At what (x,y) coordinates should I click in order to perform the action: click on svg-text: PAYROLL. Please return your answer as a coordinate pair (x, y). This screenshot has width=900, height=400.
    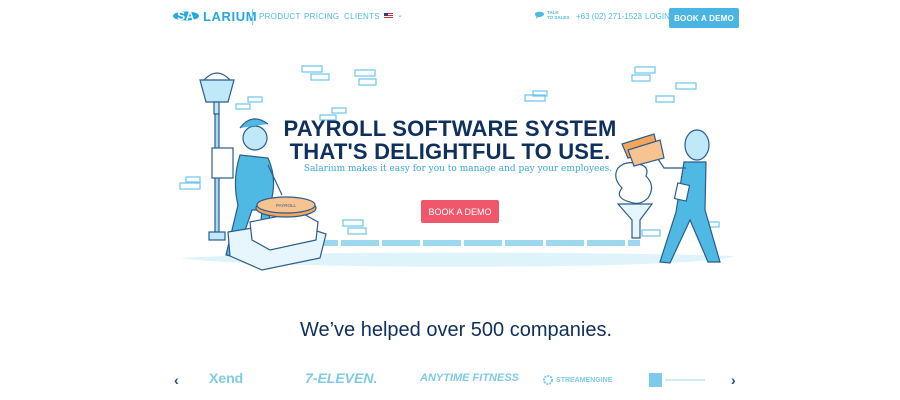
    Looking at the image, I should click on (286, 205).